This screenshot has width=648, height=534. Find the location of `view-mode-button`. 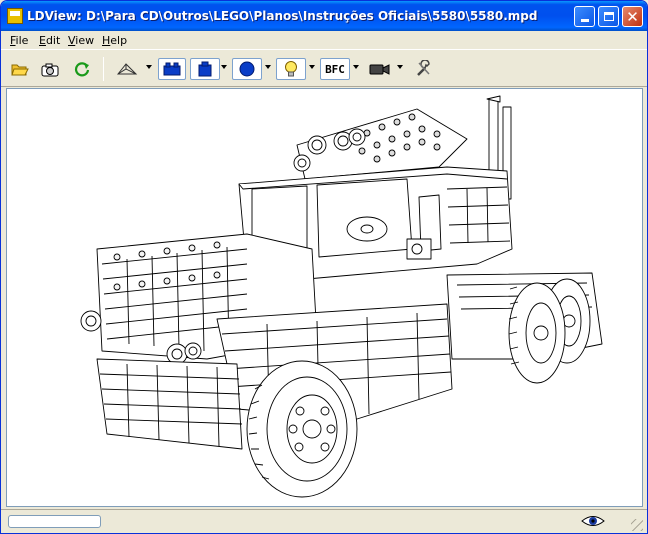

view-mode-button is located at coordinates (380, 69).